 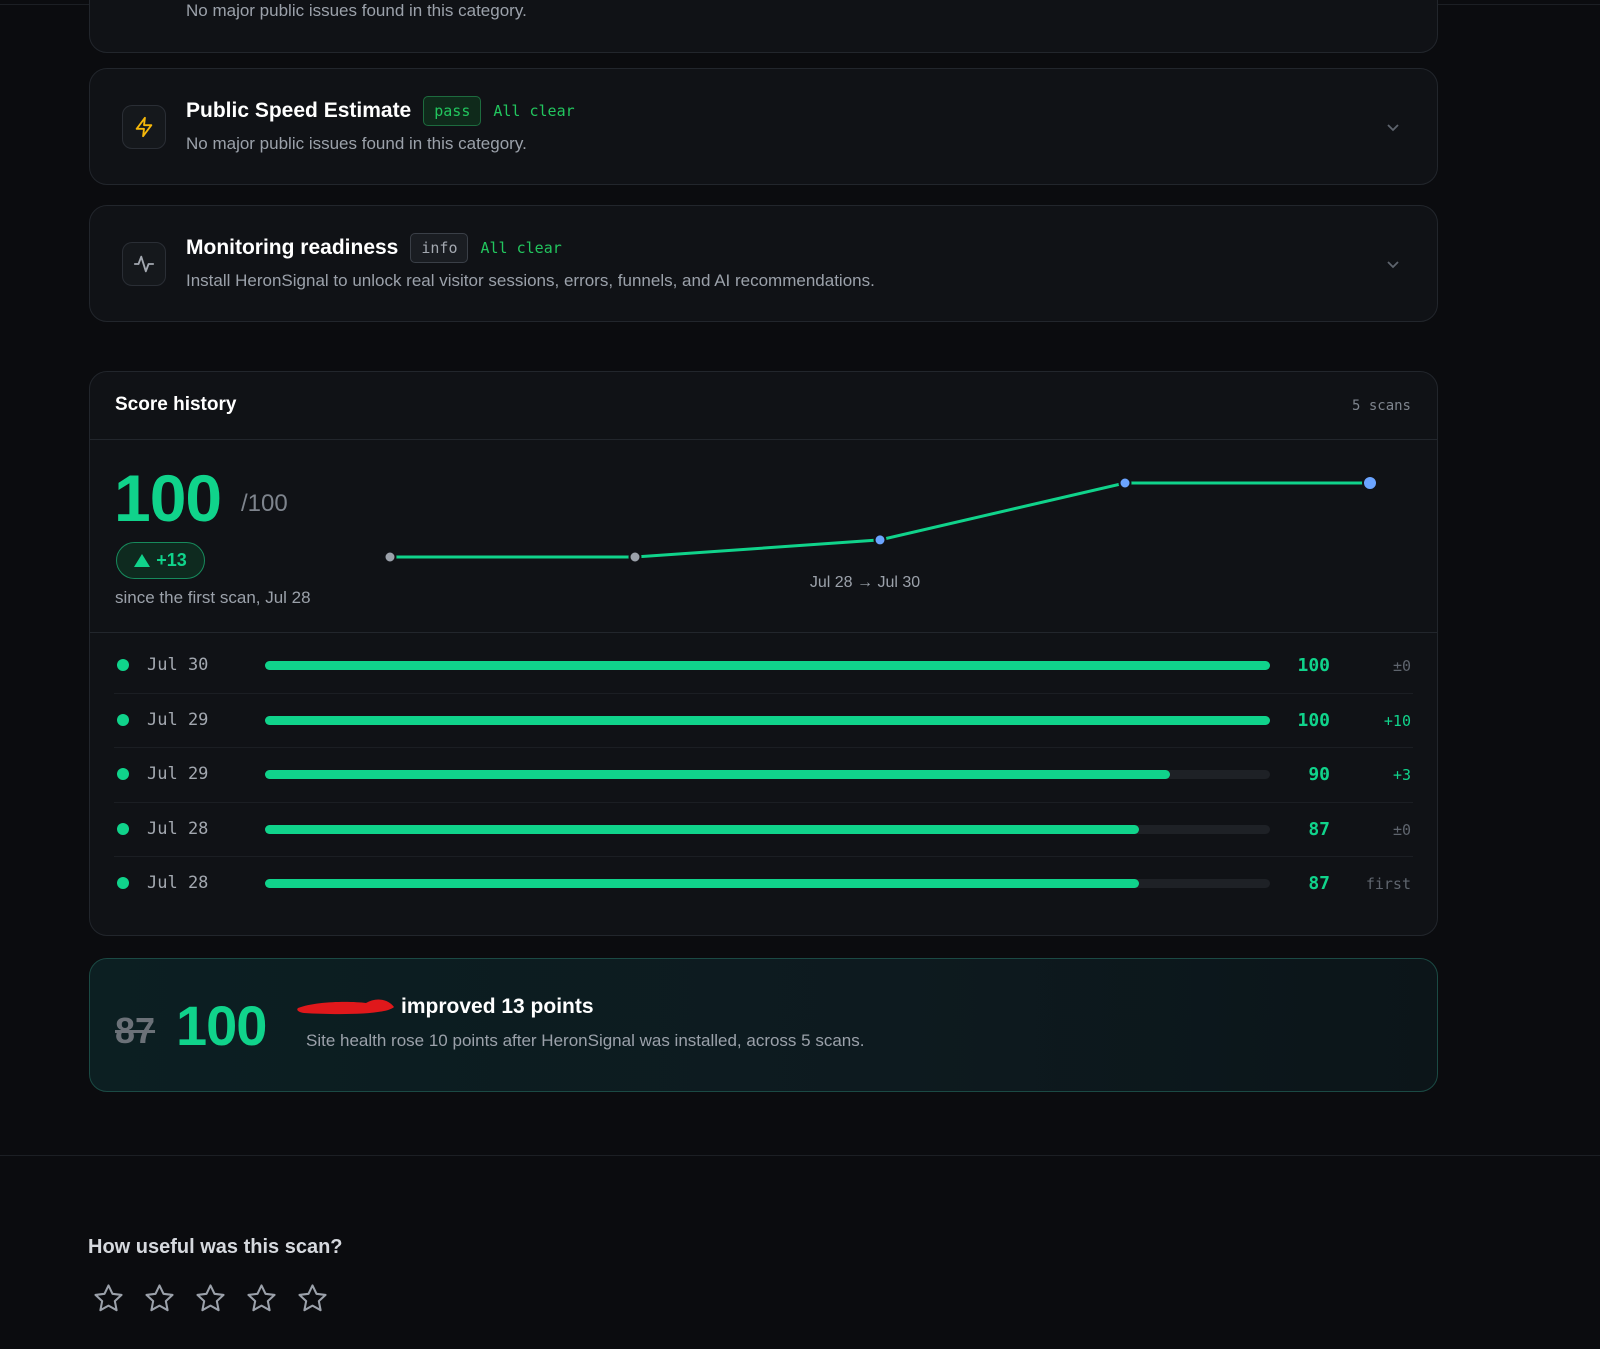 I want to click on history-row: Jul 28 87 ±0, so click(x=763, y=828).